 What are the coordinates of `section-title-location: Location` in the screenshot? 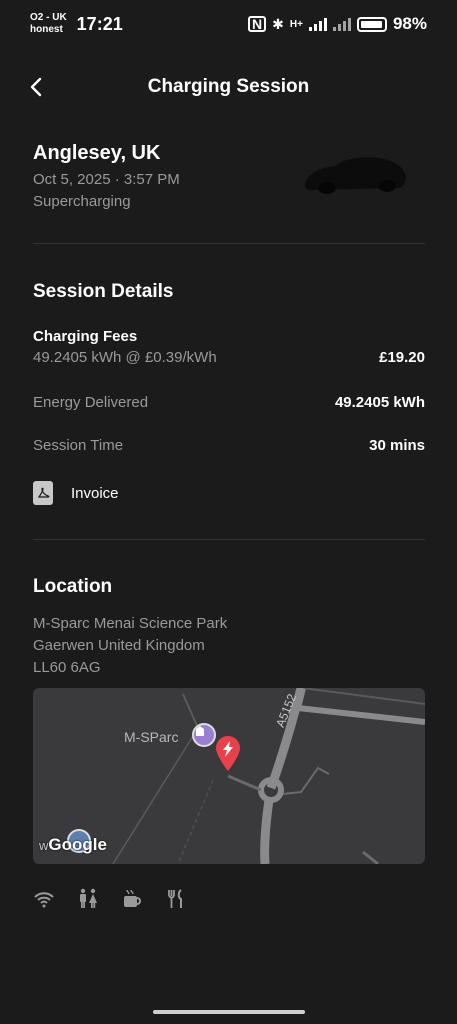 It's located at (73, 586).